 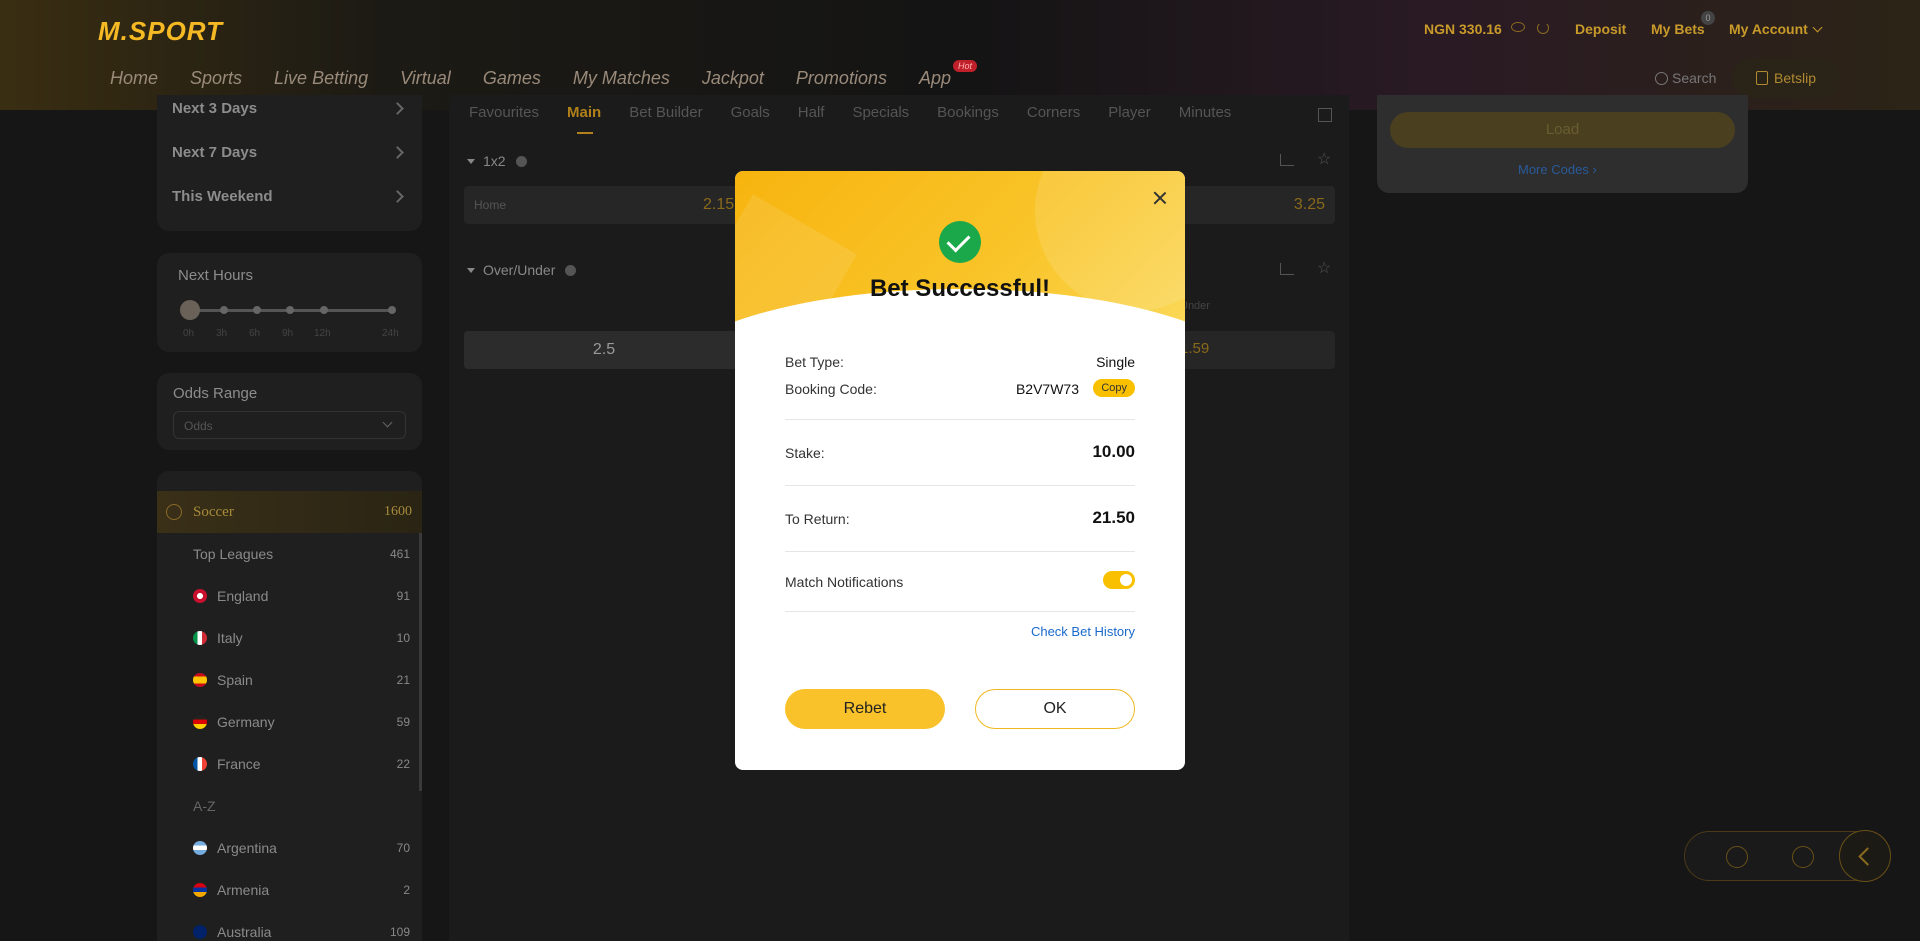 I want to click on tick-label: 3h, so click(x=222, y=333).